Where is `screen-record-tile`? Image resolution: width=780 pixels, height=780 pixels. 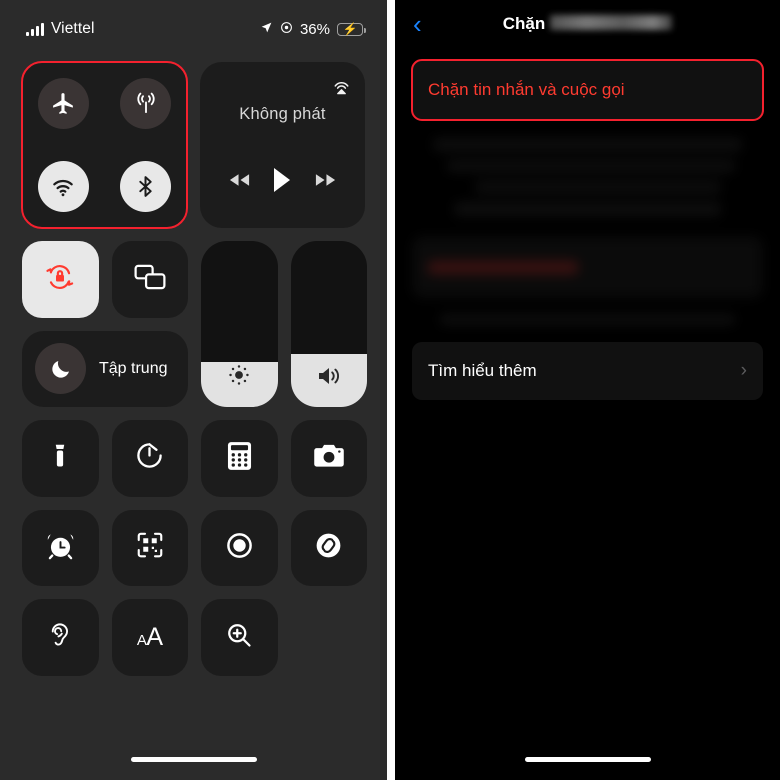
screen-record-tile is located at coordinates (239, 547).